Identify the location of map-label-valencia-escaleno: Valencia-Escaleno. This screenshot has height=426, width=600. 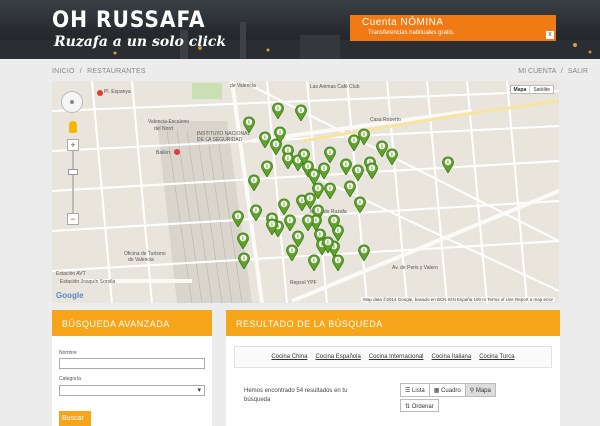
(169, 122).